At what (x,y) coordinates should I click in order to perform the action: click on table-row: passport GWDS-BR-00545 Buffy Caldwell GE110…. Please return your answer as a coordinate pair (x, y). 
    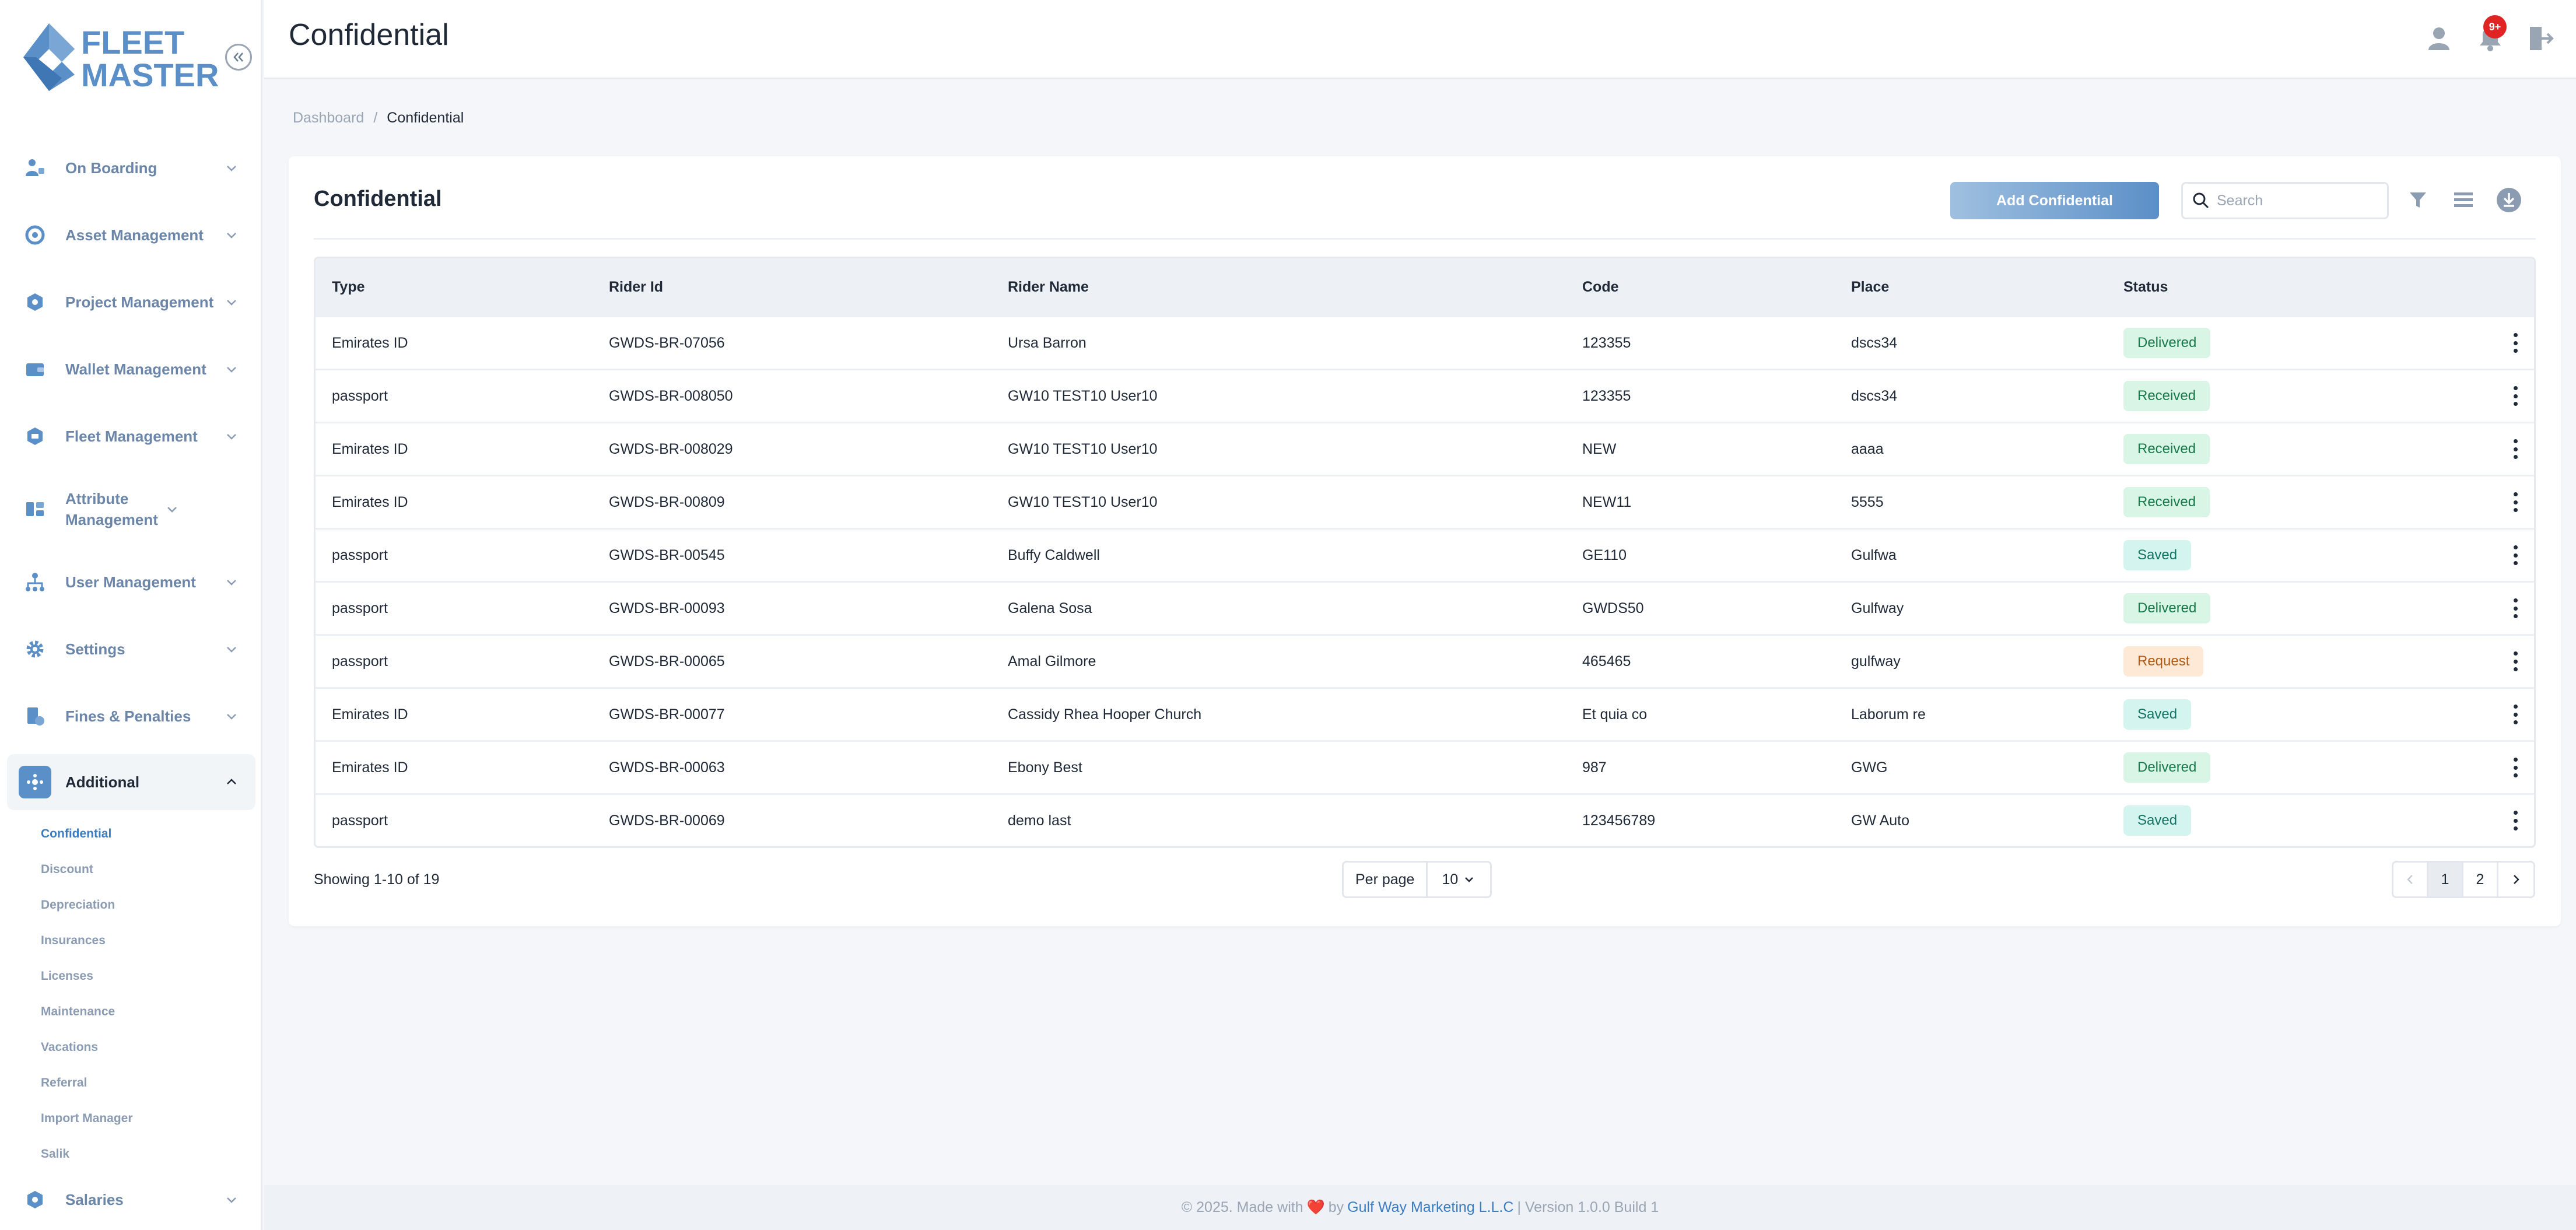
    Looking at the image, I should click on (1425, 554).